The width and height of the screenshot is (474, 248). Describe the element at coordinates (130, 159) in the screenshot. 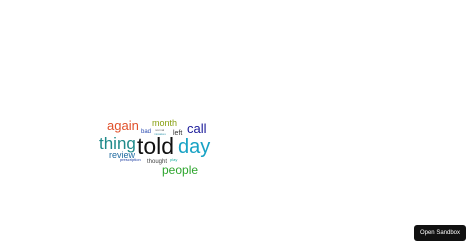

I see `word-prescription: prescription` at that location.